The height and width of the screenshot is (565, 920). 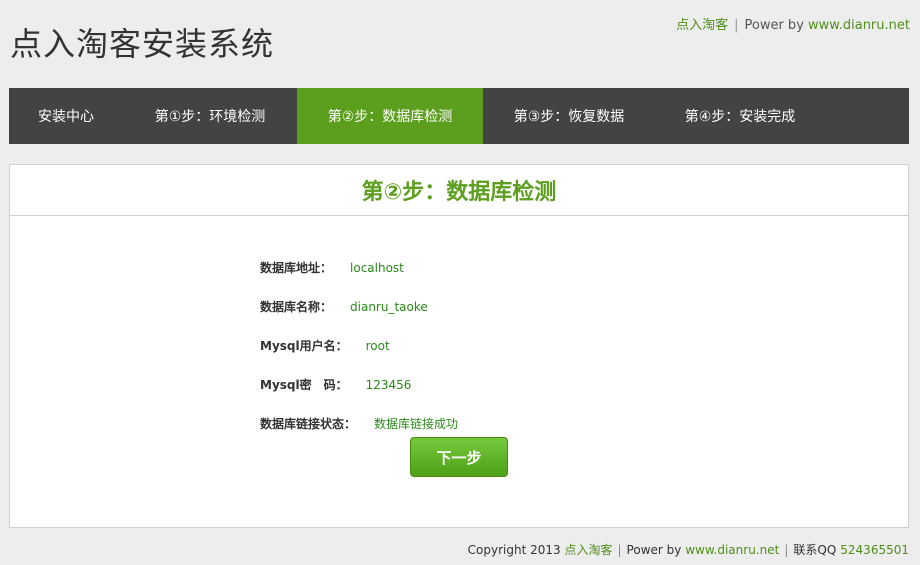 I want to click on db-password-value: 123456, so click(x=388, y=384).